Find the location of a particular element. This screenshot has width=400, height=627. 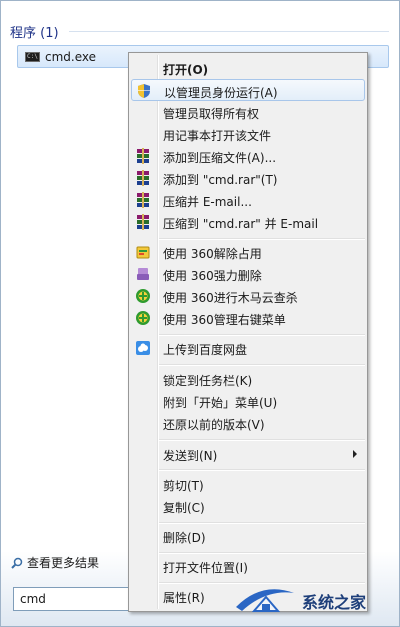

menu-item-pin-taskbar: 锁定到任务栏(K) is located at coordinates (248, 379).